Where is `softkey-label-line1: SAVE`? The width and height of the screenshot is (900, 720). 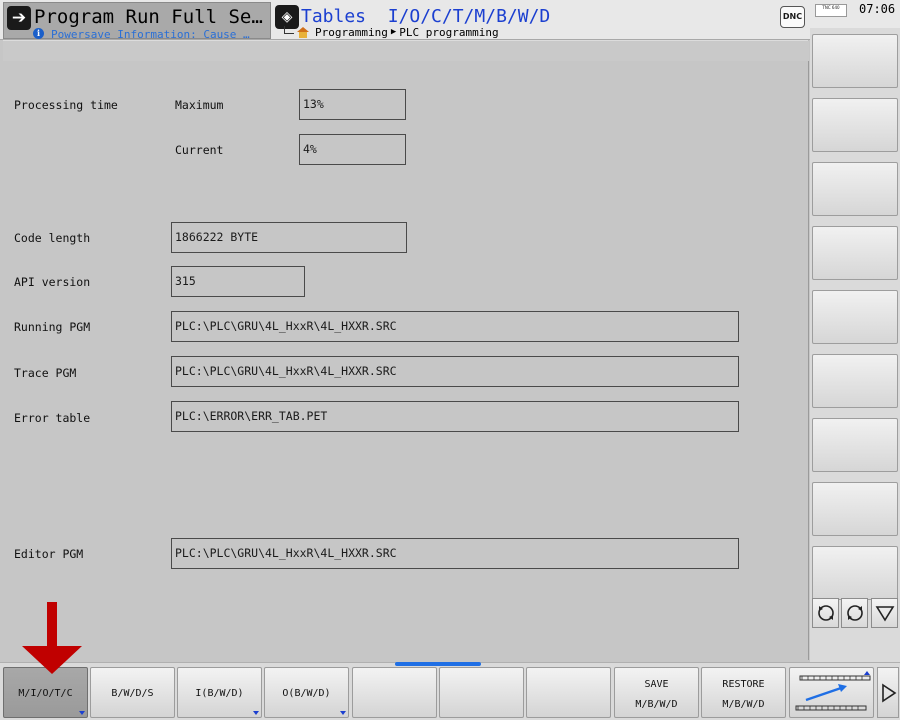
softkey-label-line1: SAVE is located at coordinates (656, 684).